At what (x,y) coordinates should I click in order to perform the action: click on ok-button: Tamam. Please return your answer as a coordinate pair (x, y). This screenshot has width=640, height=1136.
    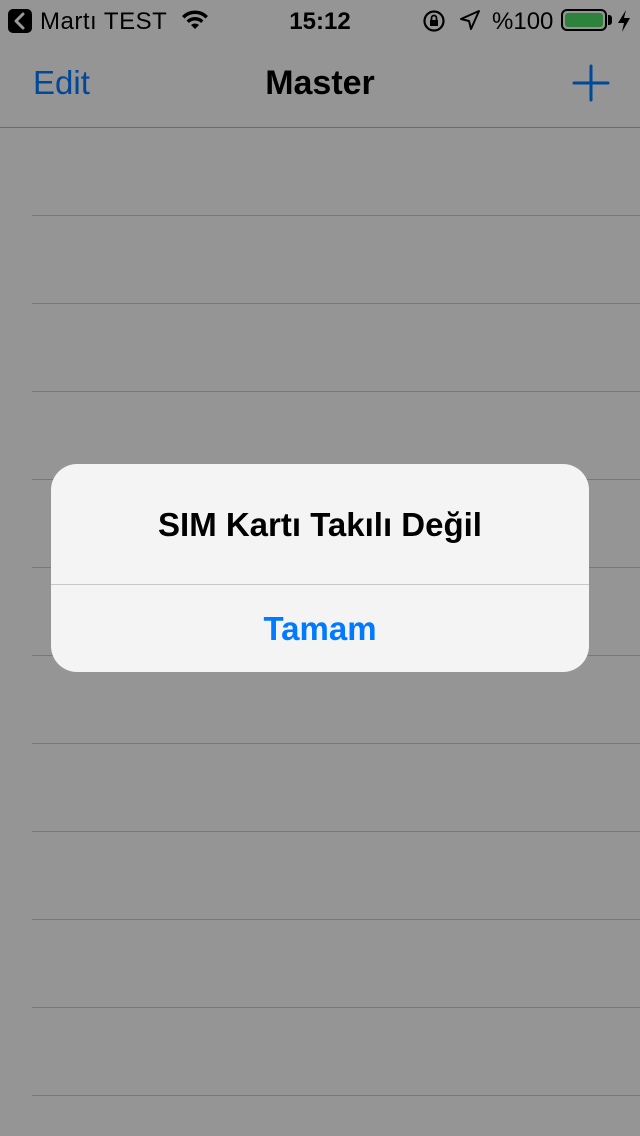
    Looking at the image, I should click on (320, 628).